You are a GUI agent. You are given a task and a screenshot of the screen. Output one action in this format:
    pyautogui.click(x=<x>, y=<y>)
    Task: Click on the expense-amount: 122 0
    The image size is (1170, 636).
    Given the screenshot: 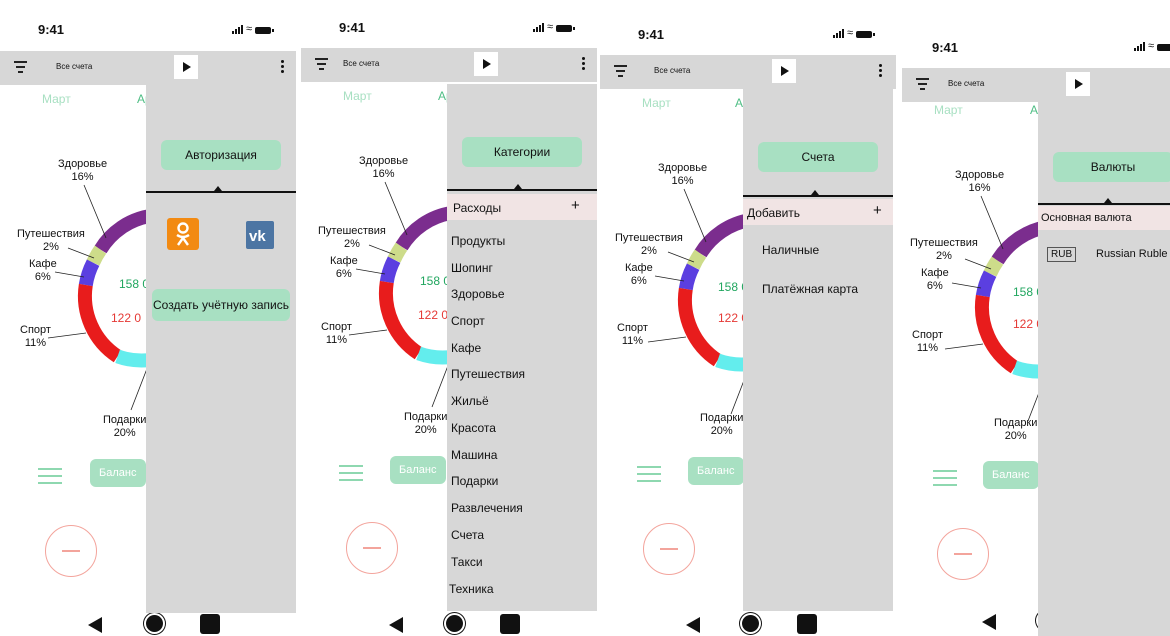 What is the action you would take?
    pyautogui.click(x=126, y=318)
    